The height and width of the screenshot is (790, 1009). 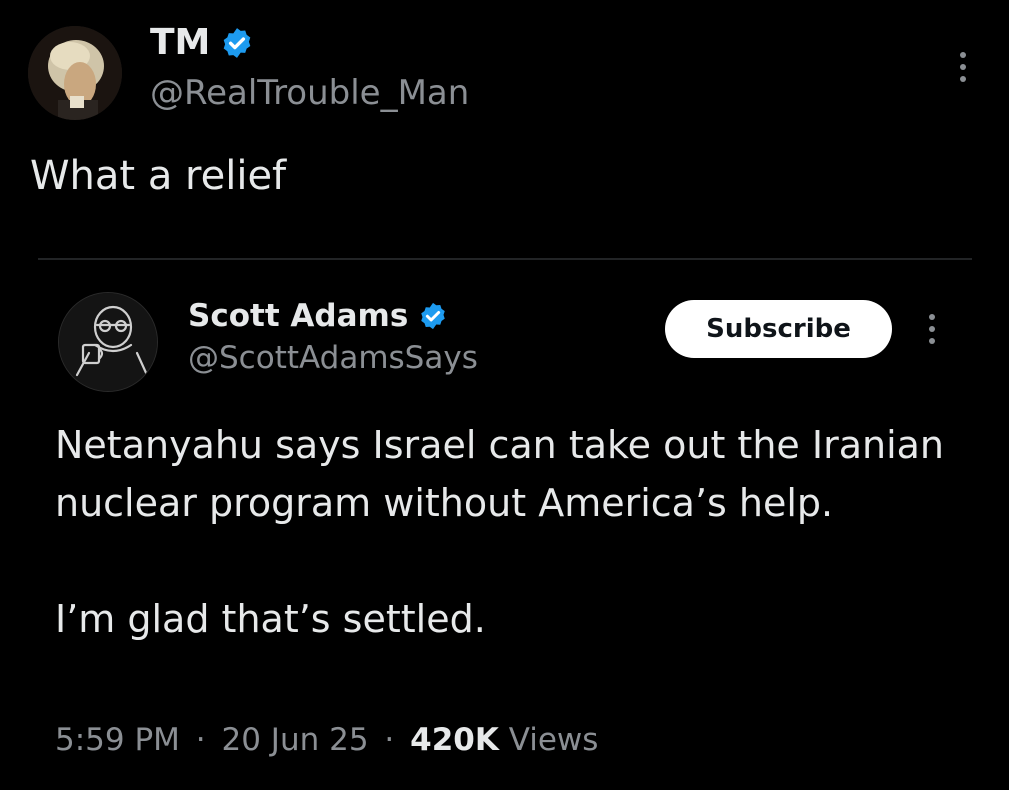 I want to click on portrait-avatar-image, so click(x=75, y=73).